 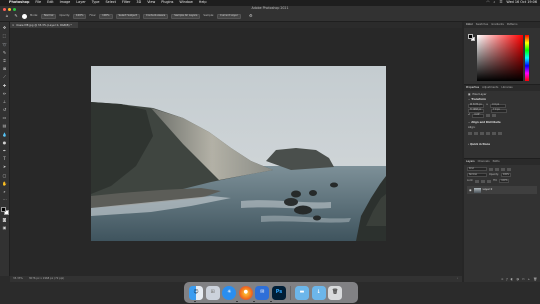 What do you see at coordinates (262, 292) in the screenshot?
I see `mail-icon: ✉` at bounding box center [262, 292].